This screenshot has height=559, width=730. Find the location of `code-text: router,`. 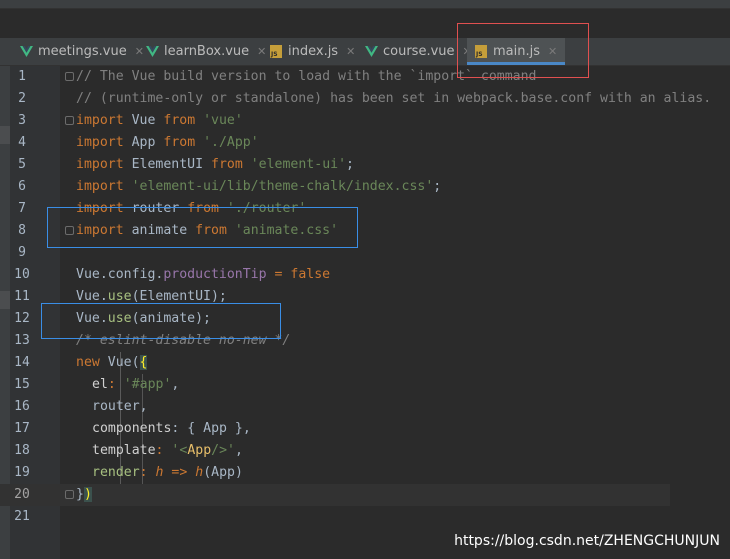

code-text: router, is located at coordinates (120, 406).